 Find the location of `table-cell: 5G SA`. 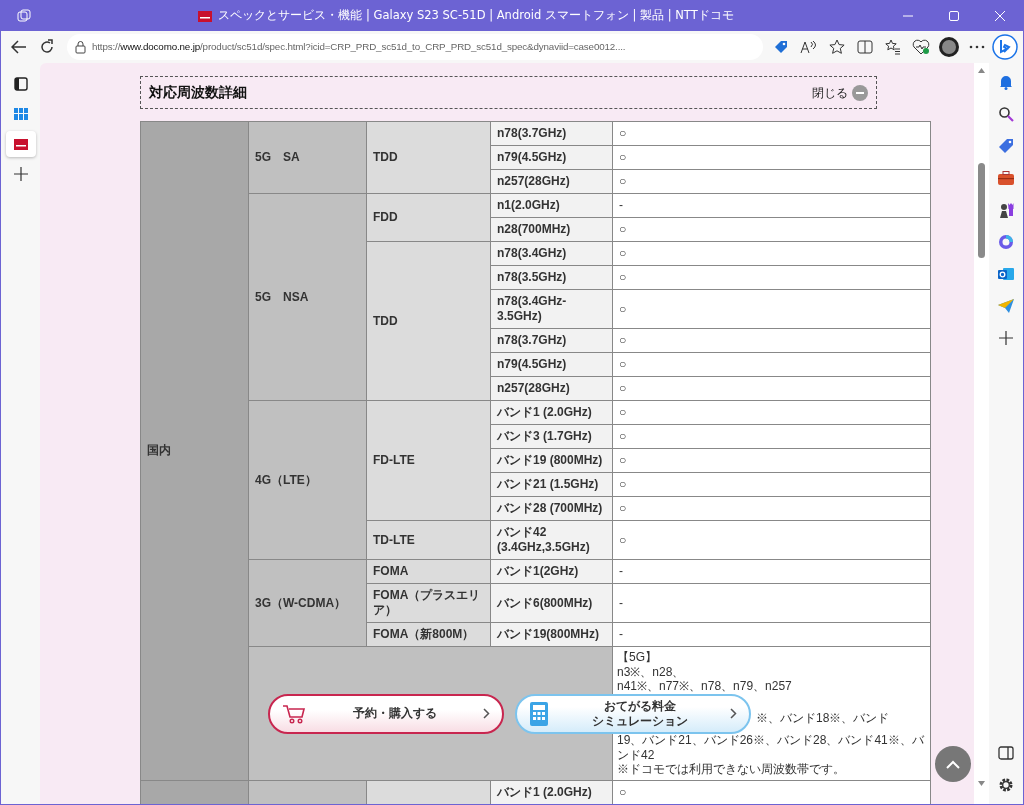

table-cell: 5G SA is located at coordinates (307, 157).